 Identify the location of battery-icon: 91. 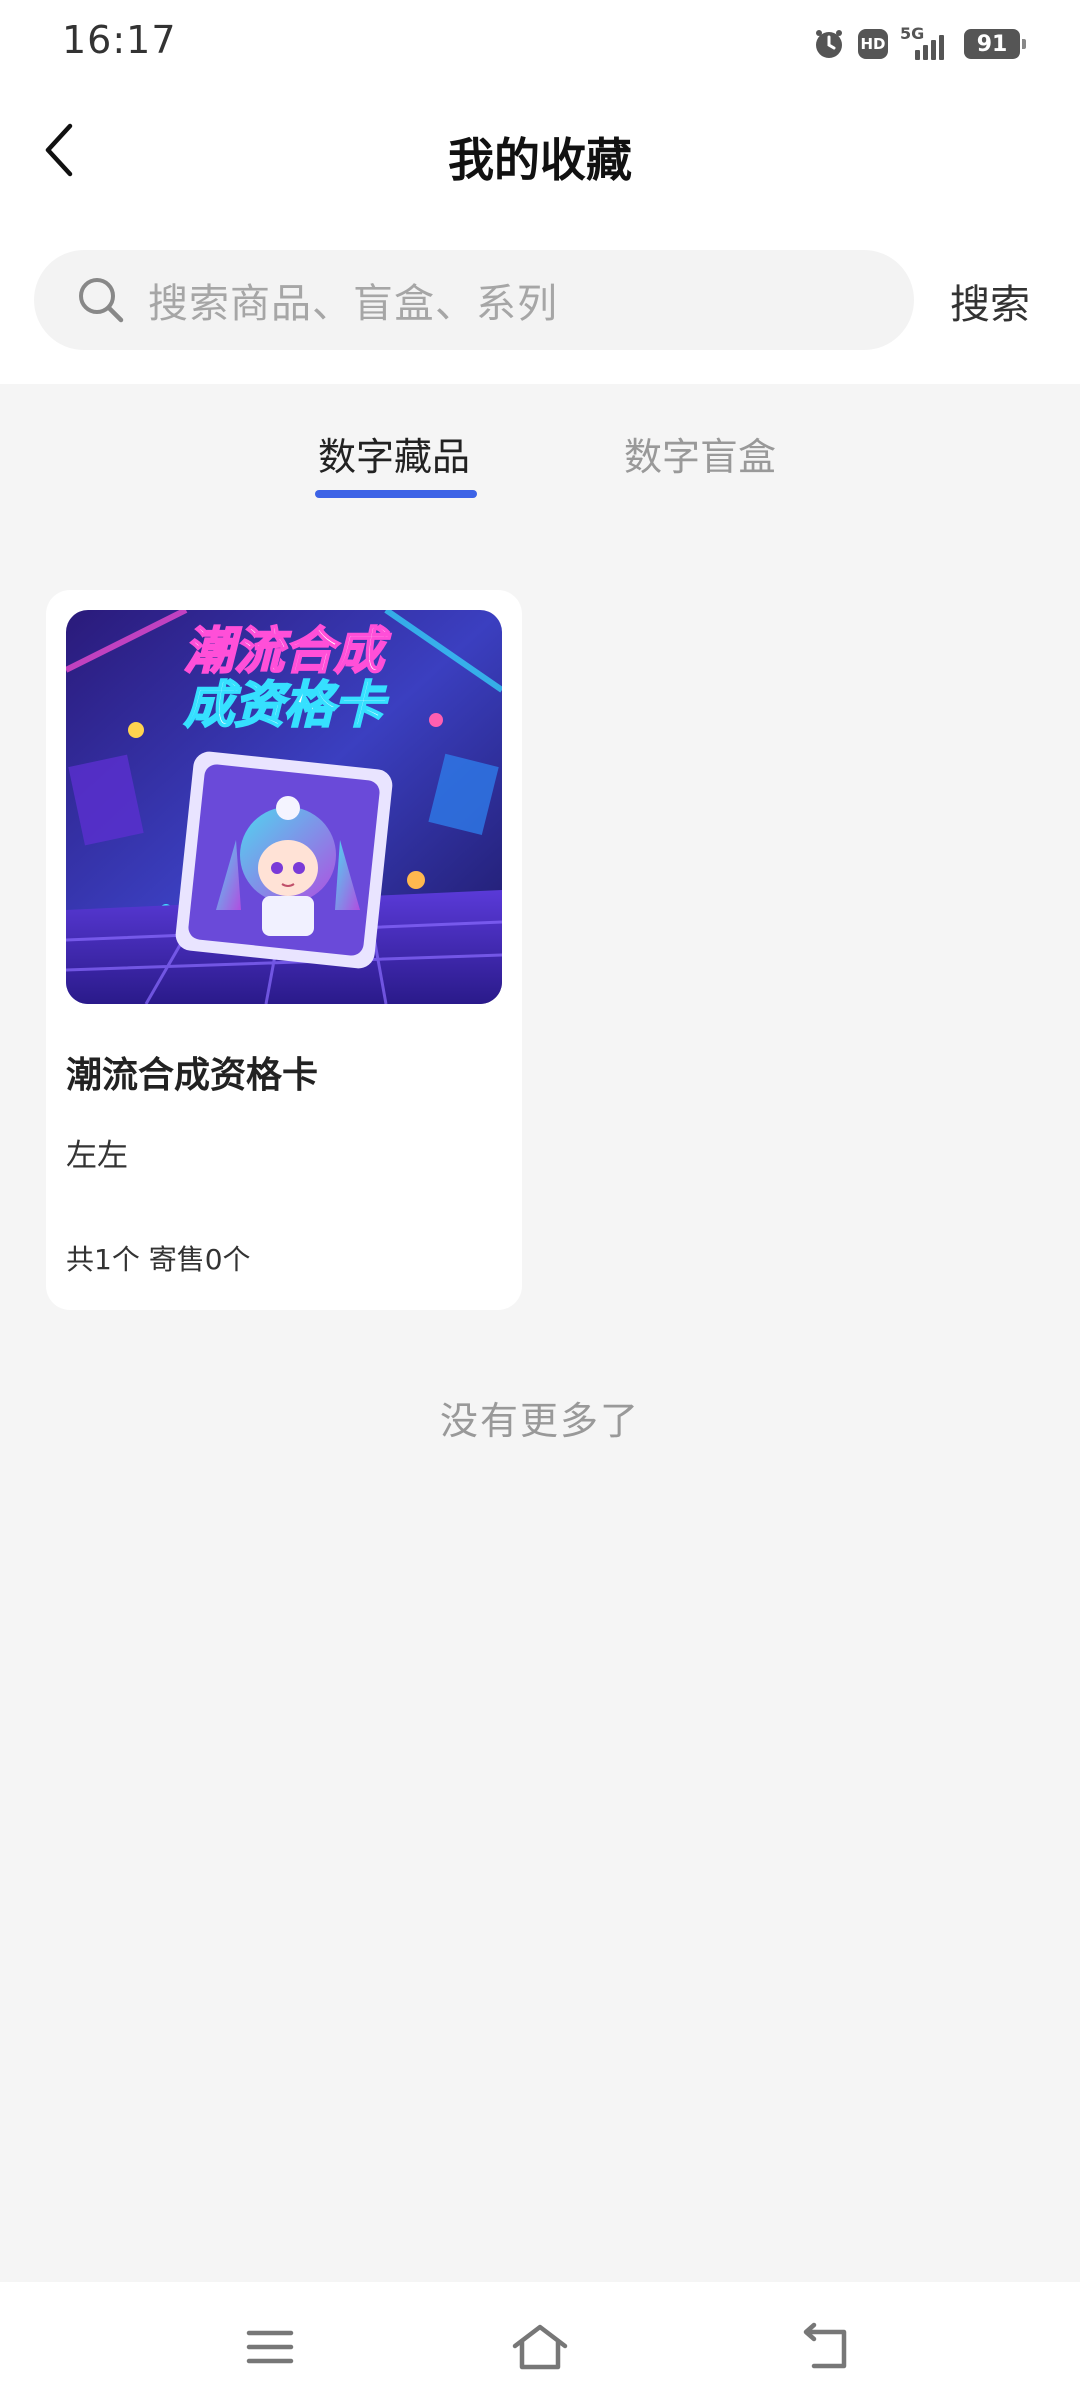
(995, 44).